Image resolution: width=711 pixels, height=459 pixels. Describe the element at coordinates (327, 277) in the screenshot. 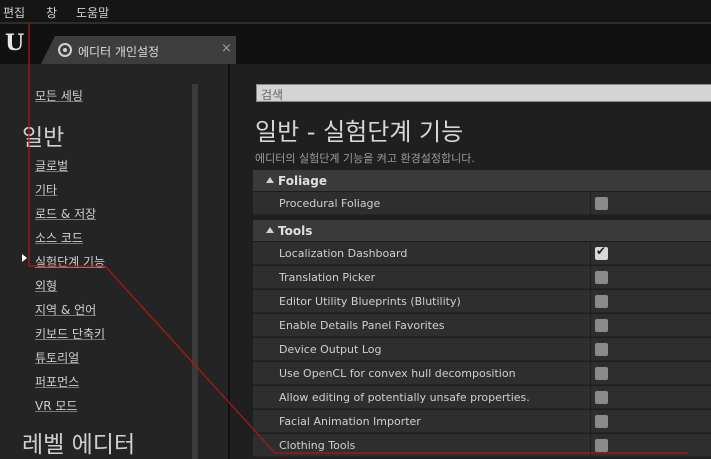

I see `setting-label: Translation Picker` at that location.